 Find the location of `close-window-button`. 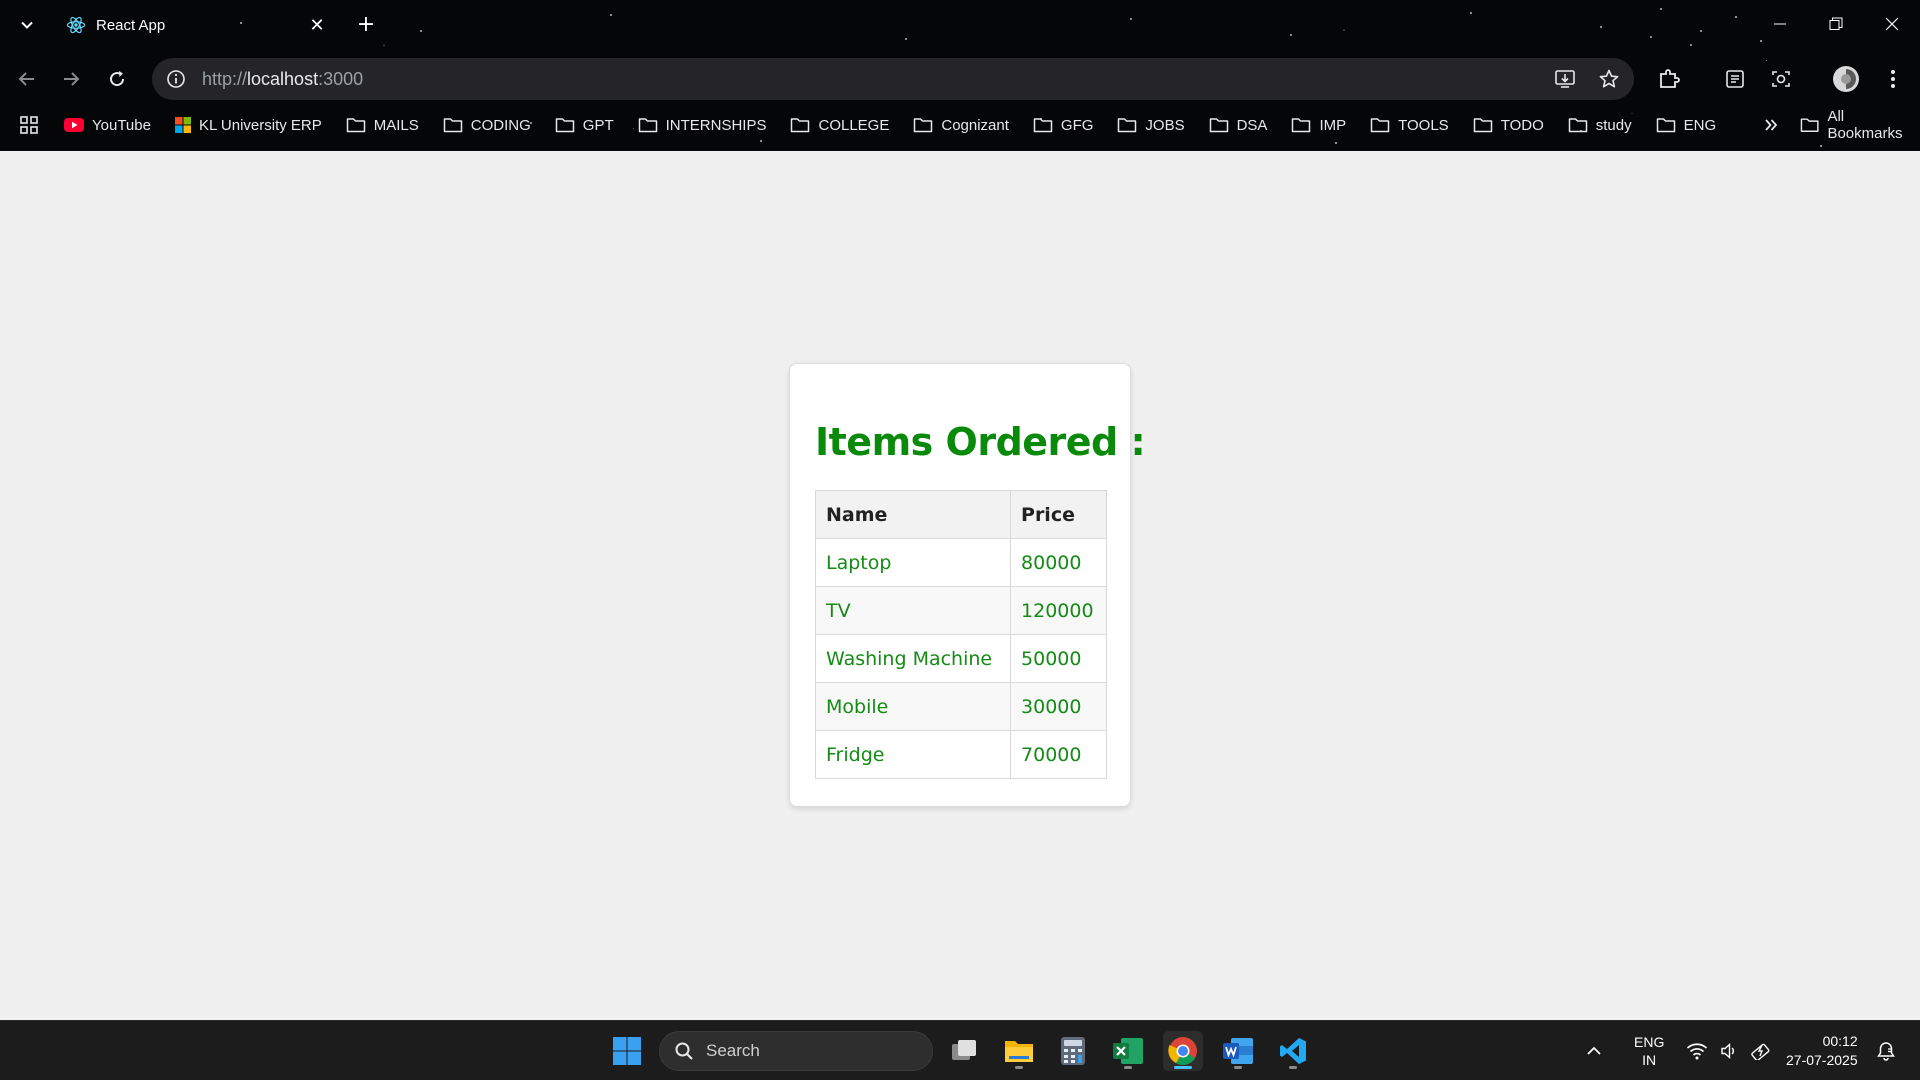

close-window-button is located at coordinates (1892, 24).